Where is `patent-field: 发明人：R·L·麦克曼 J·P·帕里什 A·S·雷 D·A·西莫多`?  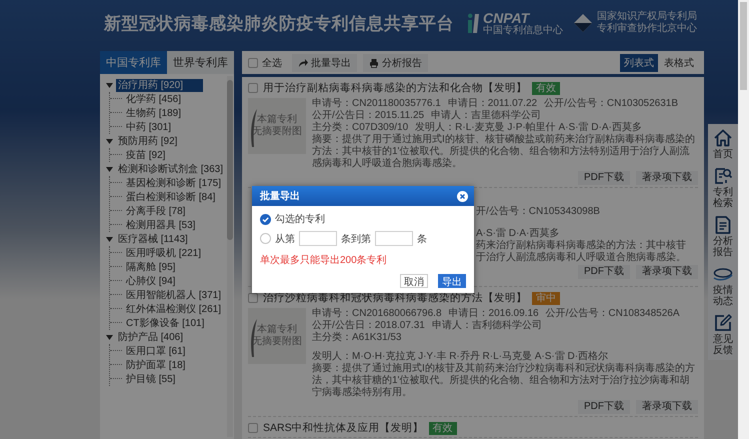 patent-field: 发明人：R·L·麦克曼 J·P·帕里什 A·S·雷 D·A·西莫多 is located at coordinates (528, 128).